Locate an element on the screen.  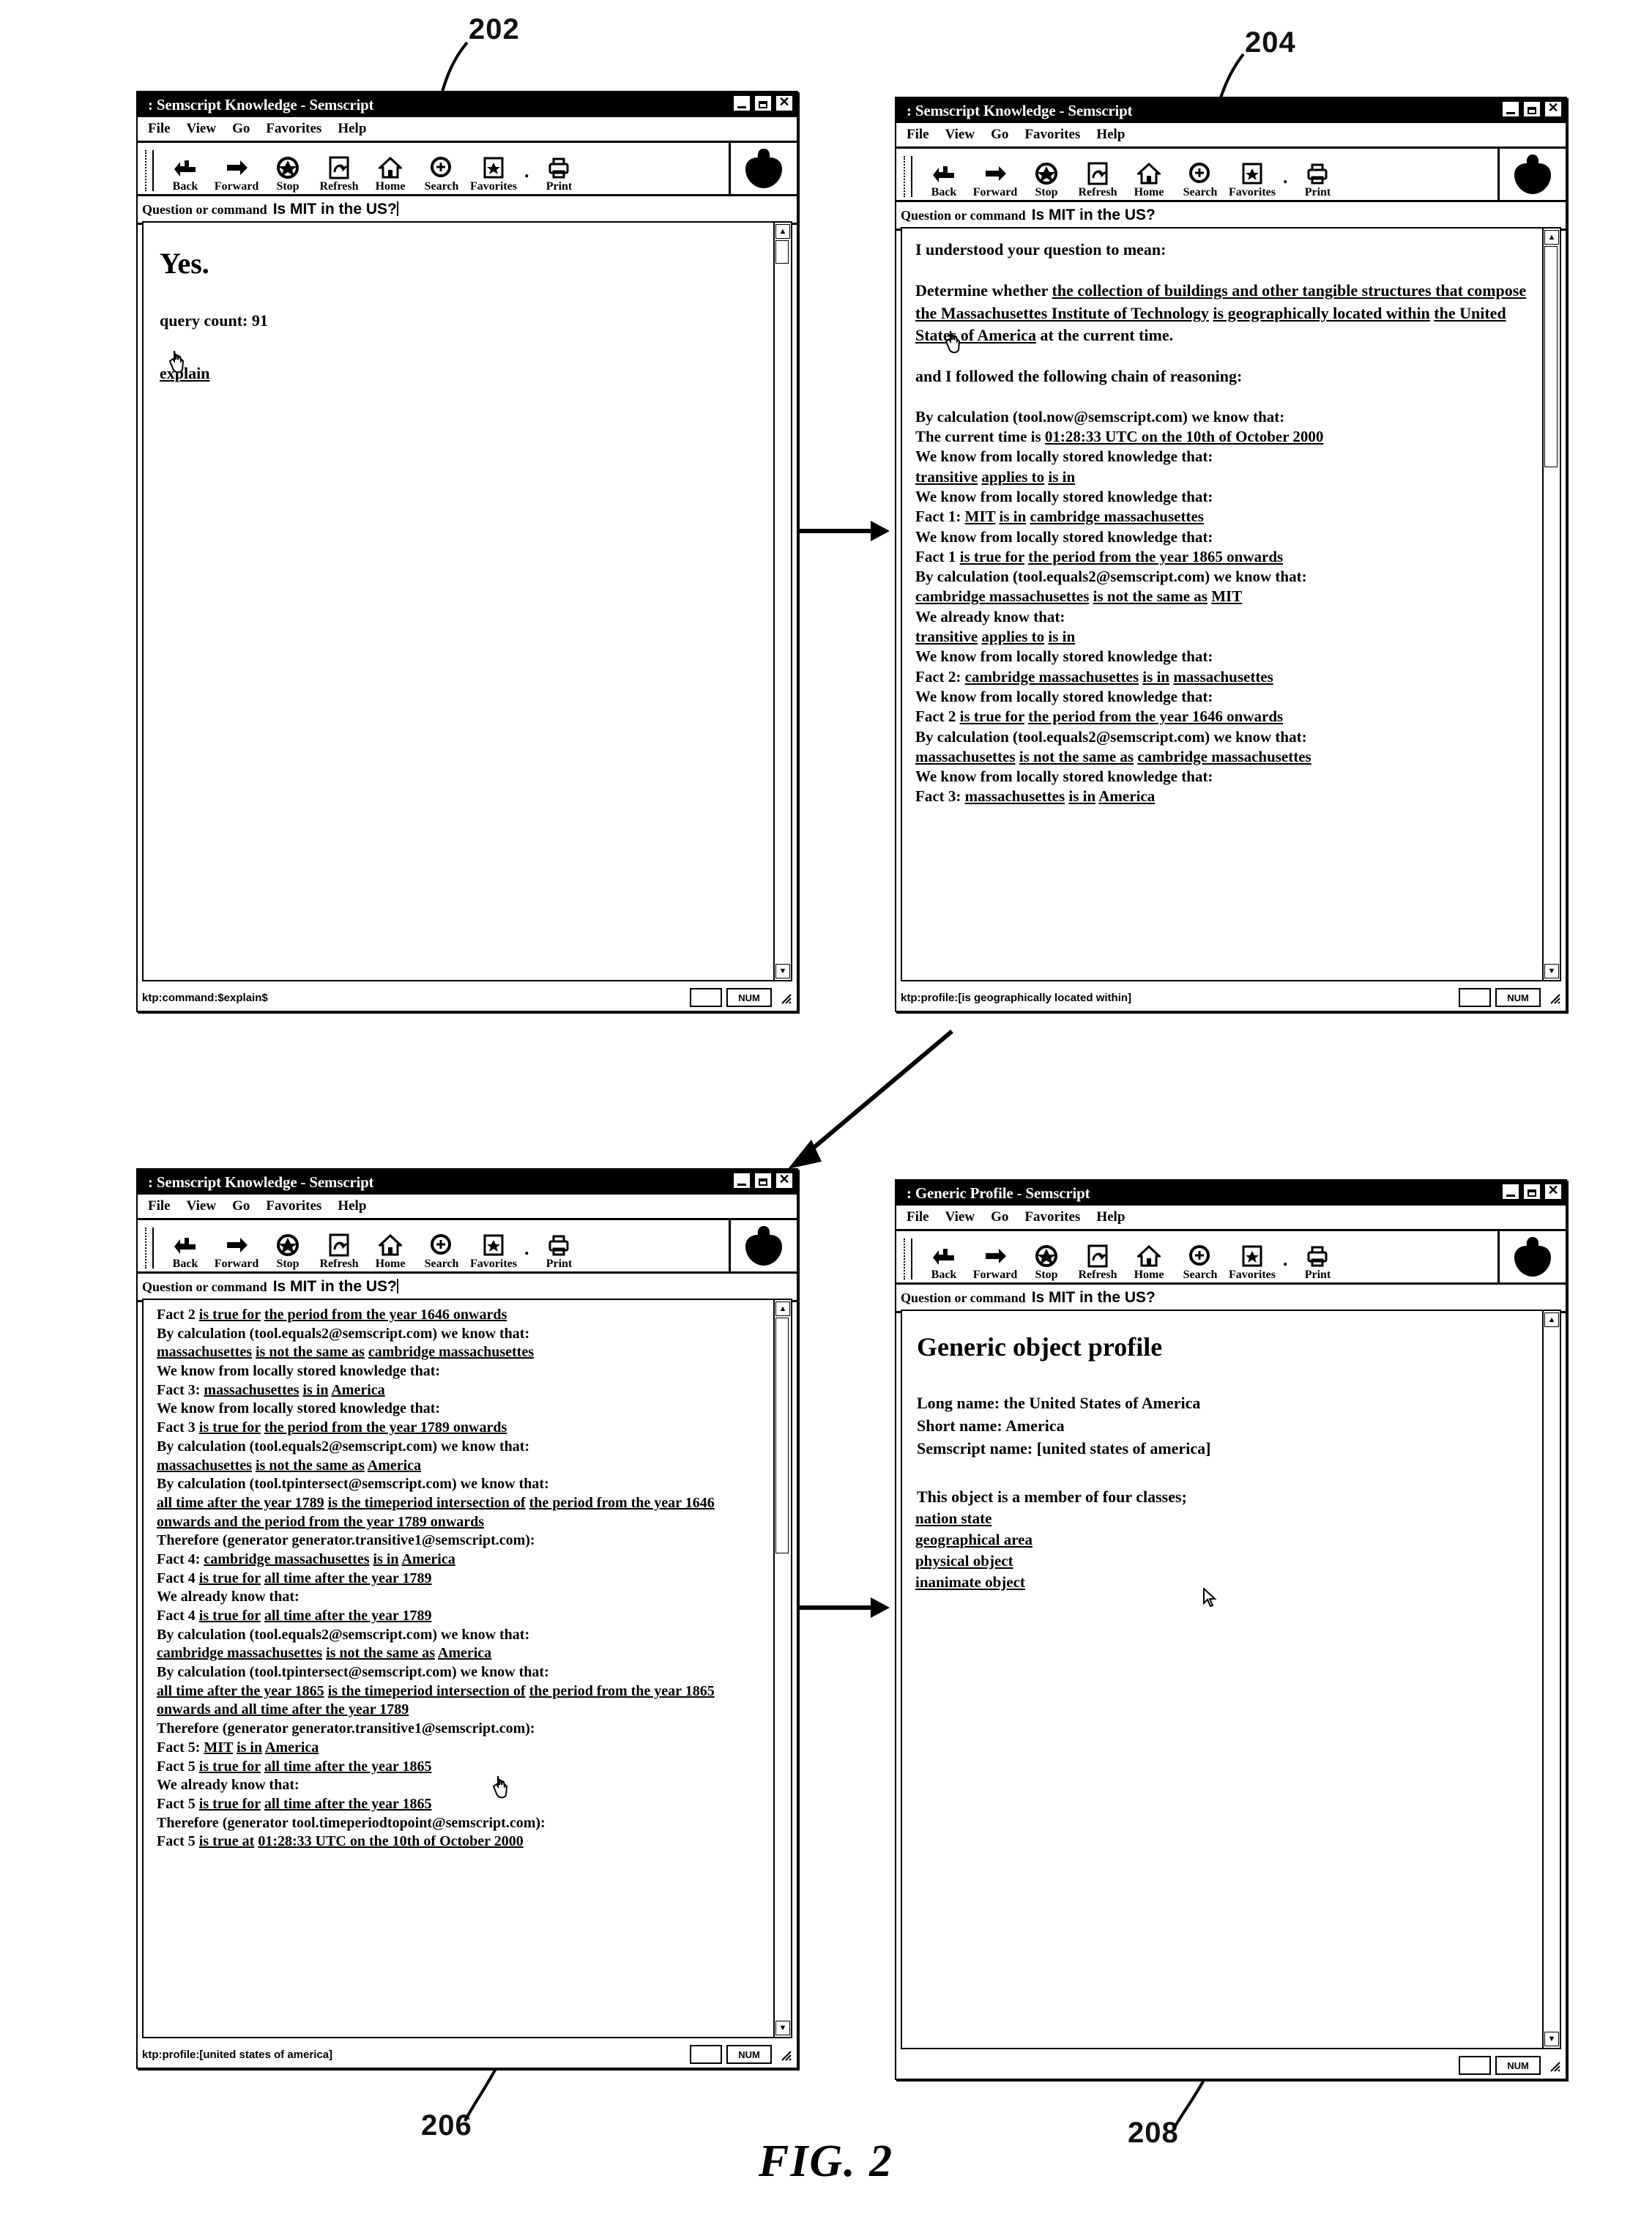
class-link-inanimate-object: inanimate object is located at coordinates (1223, 1583).